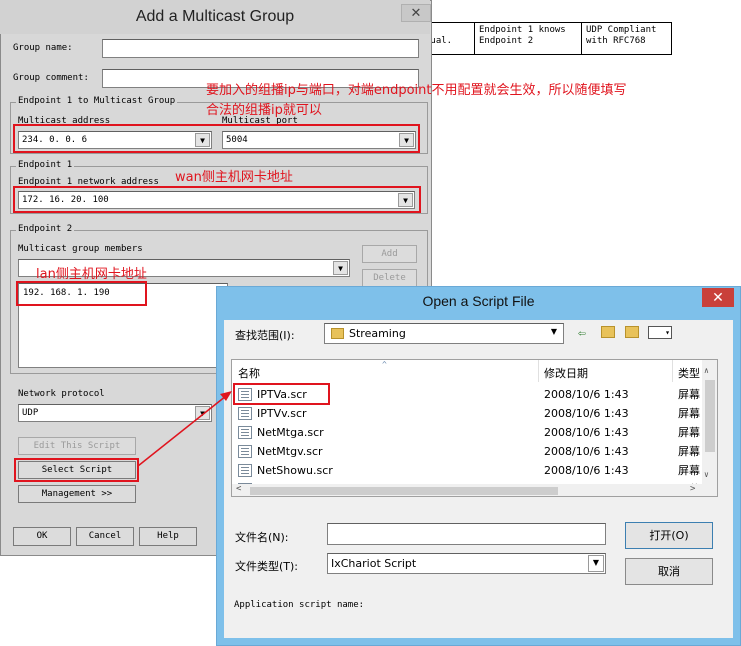  I want to click on arrow-line, so click(182, 431).